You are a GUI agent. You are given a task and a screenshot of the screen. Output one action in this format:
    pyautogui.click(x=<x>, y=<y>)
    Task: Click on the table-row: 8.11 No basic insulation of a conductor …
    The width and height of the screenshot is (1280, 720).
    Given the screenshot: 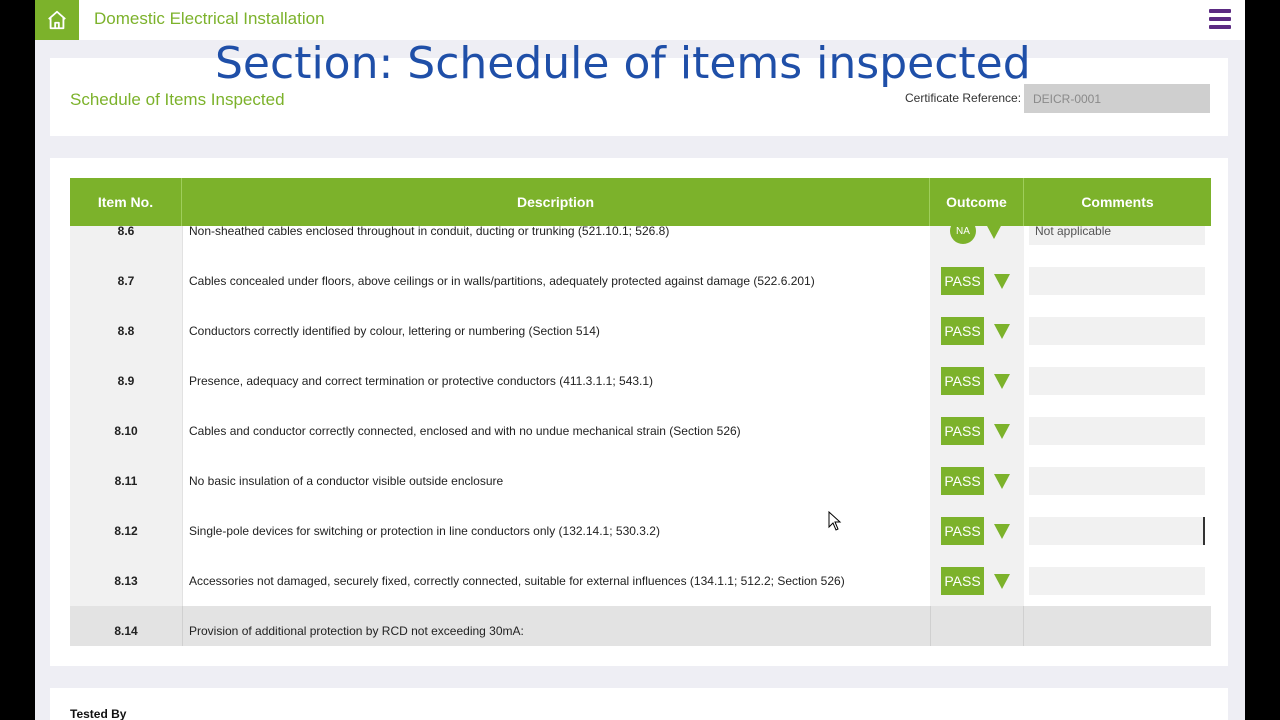 What is the action you would take?
    pyautogui.click(x=640, y=481)
    